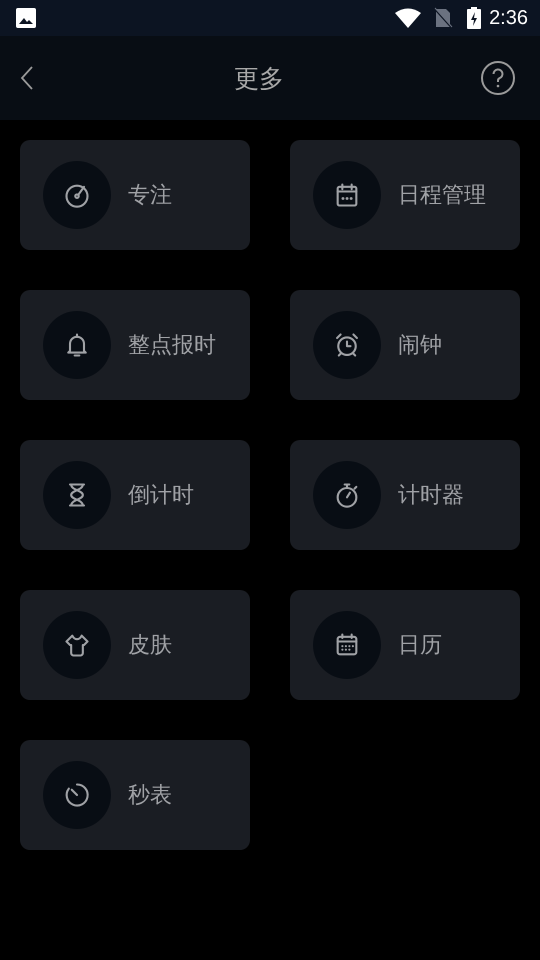 The image size is (540, 960). What do you see at coordinates (431, 495) in the screenshot?
I see `feature-label: 计时器` at bounding box center [431, 495].